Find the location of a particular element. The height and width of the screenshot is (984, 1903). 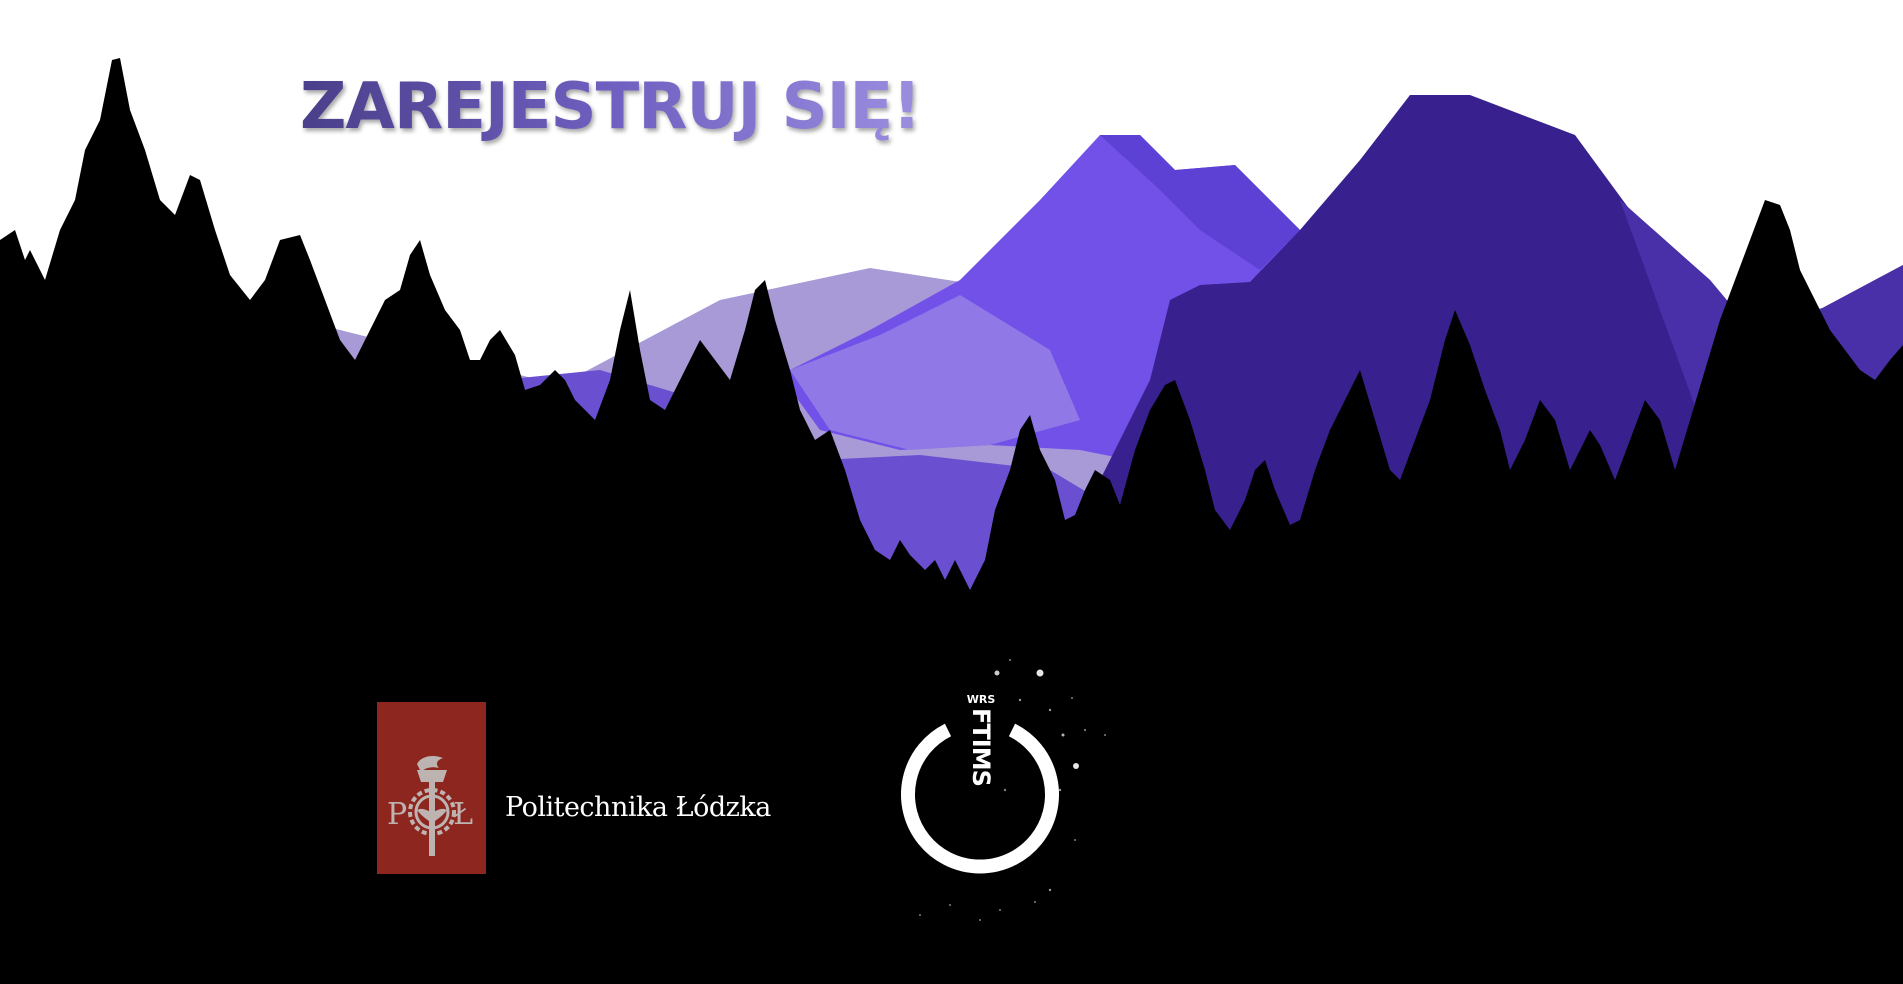

pl-emblem-icon: P Ł is located at coordinates (431, 788).